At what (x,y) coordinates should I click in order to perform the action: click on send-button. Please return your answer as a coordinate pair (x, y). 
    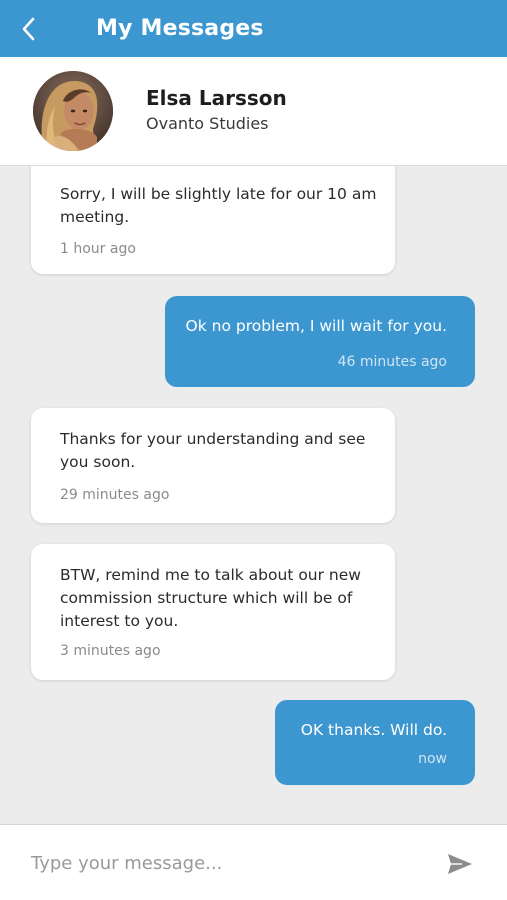
    Looking at the image, I should click on (460, 864).